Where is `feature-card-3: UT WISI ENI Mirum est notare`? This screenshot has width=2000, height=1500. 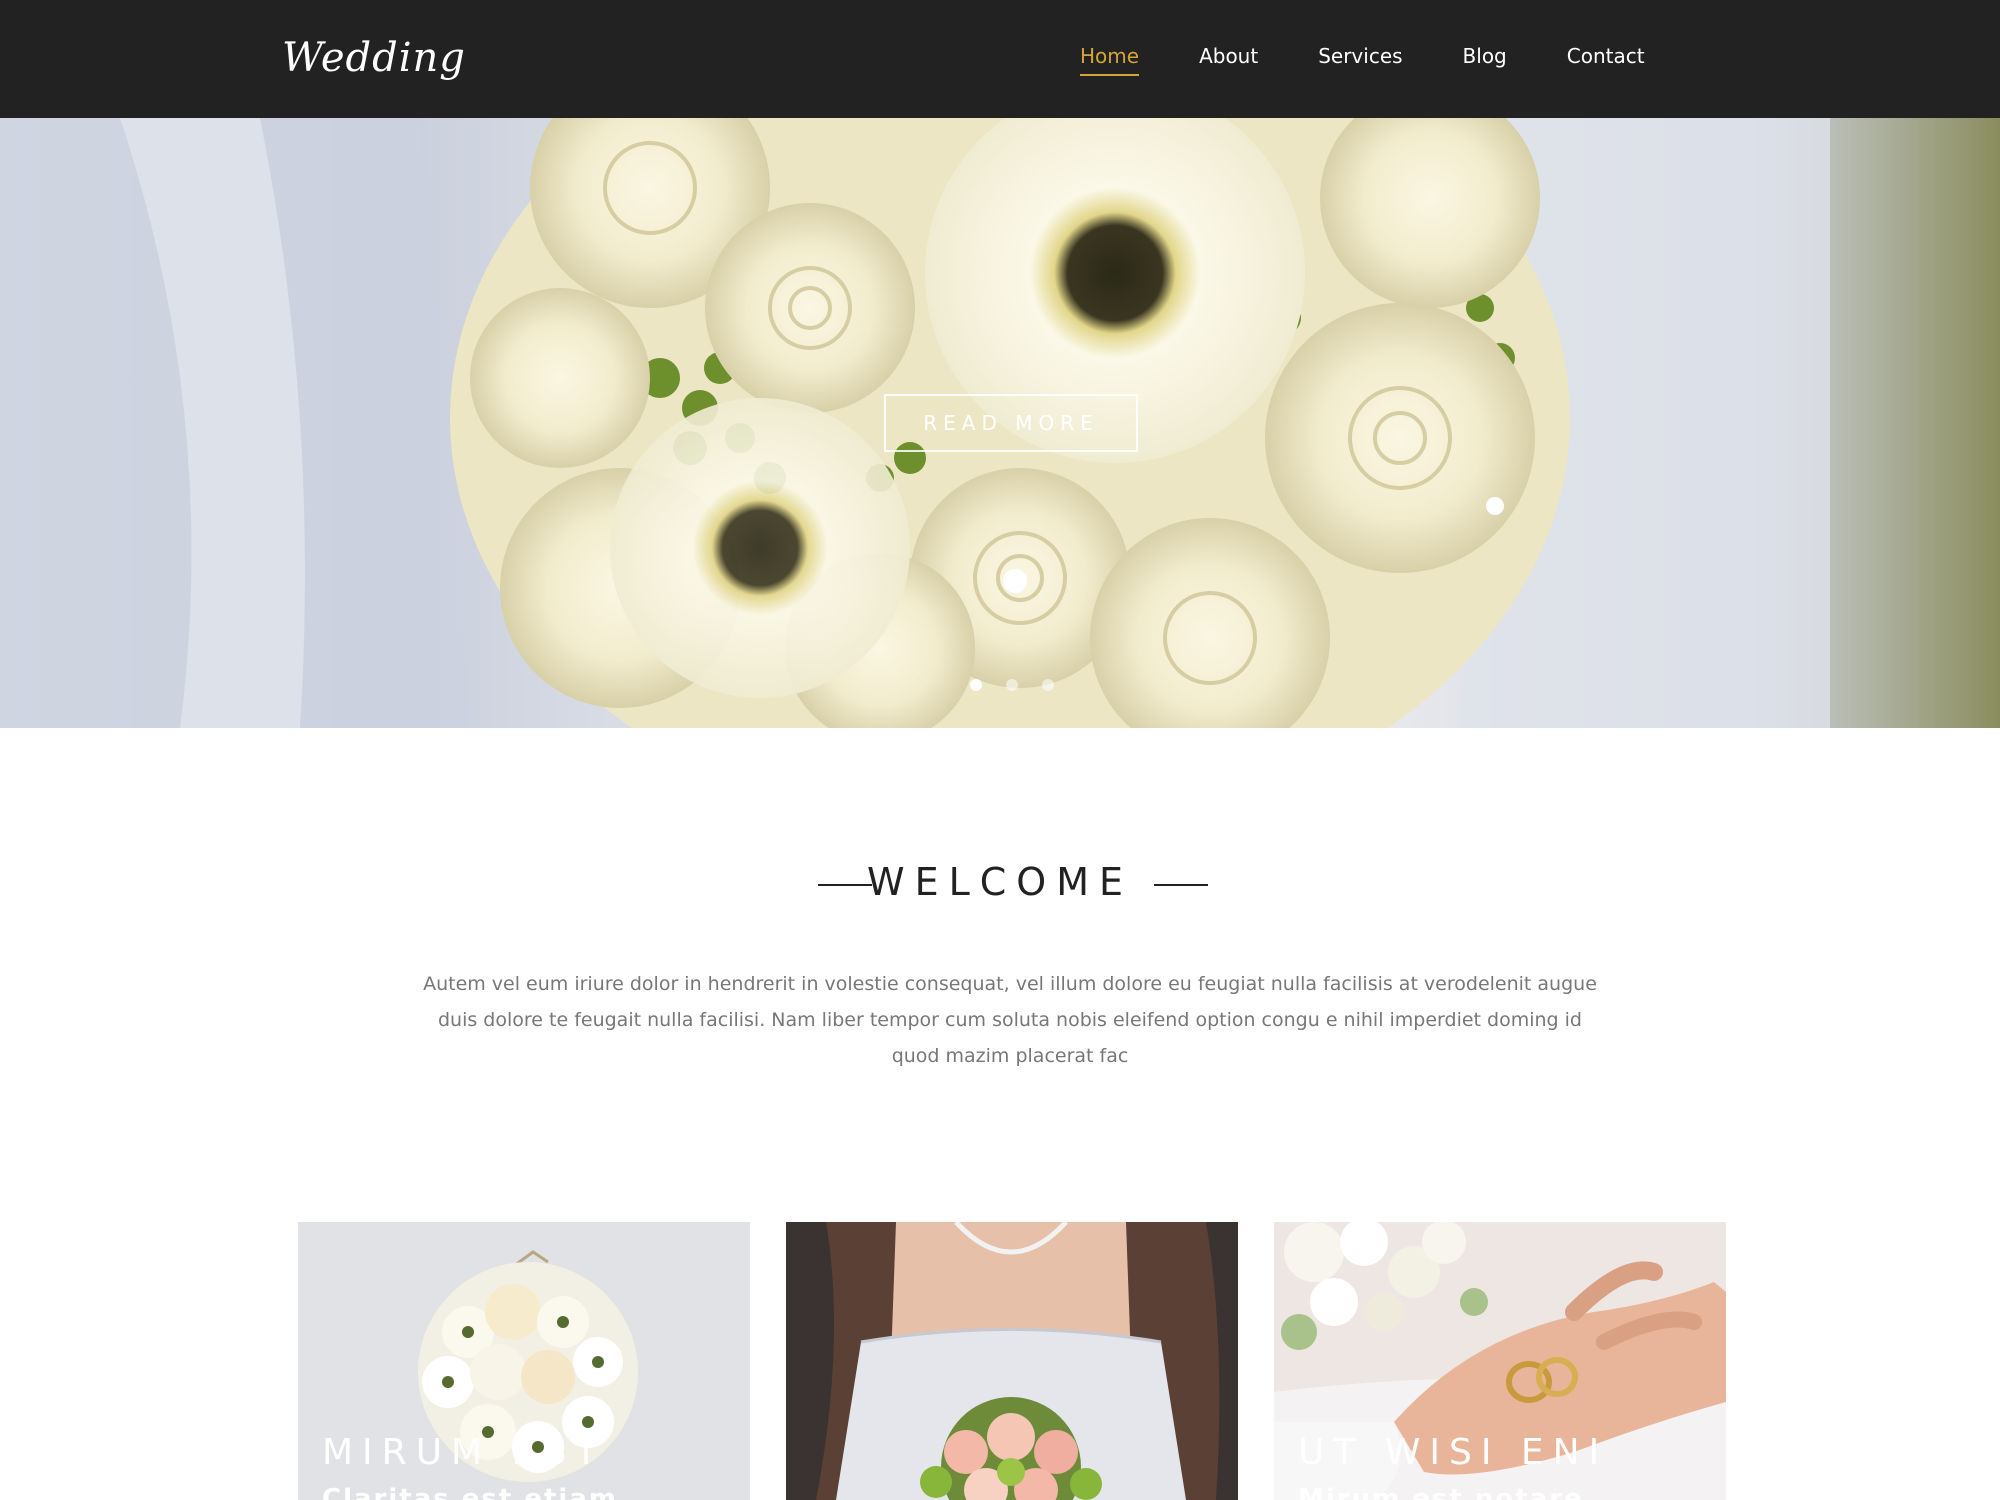 feature-card-3: UT WISI ENI Mirum est notare is located at coordinates (1500, 1361).